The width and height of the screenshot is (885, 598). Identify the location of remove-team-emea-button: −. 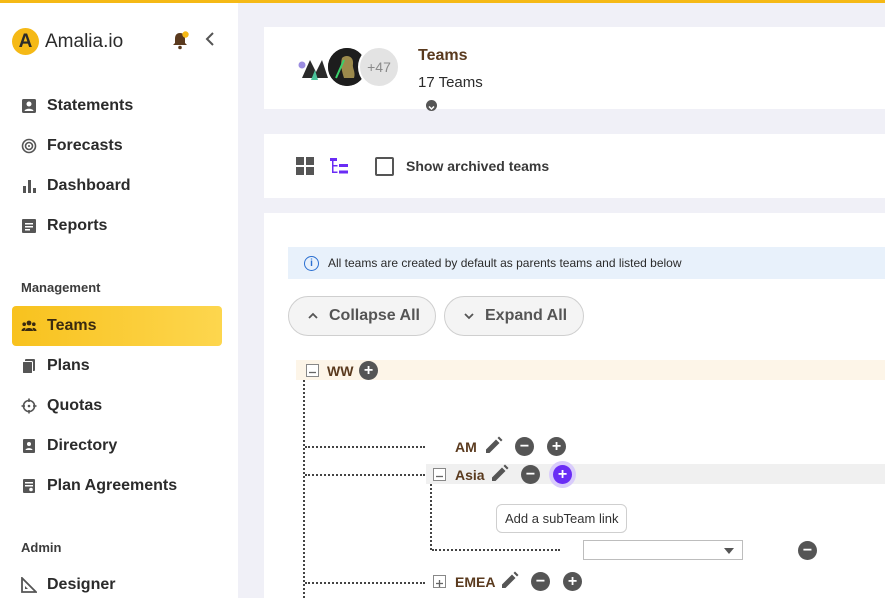
(540, 581).